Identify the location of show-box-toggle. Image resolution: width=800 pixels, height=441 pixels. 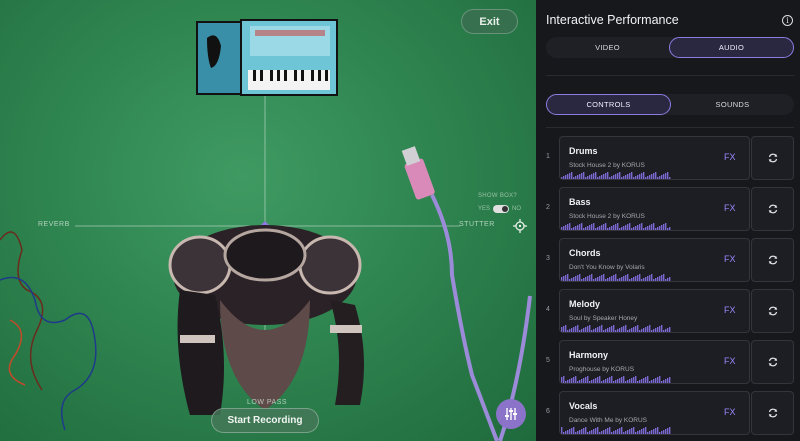
(501, 209).